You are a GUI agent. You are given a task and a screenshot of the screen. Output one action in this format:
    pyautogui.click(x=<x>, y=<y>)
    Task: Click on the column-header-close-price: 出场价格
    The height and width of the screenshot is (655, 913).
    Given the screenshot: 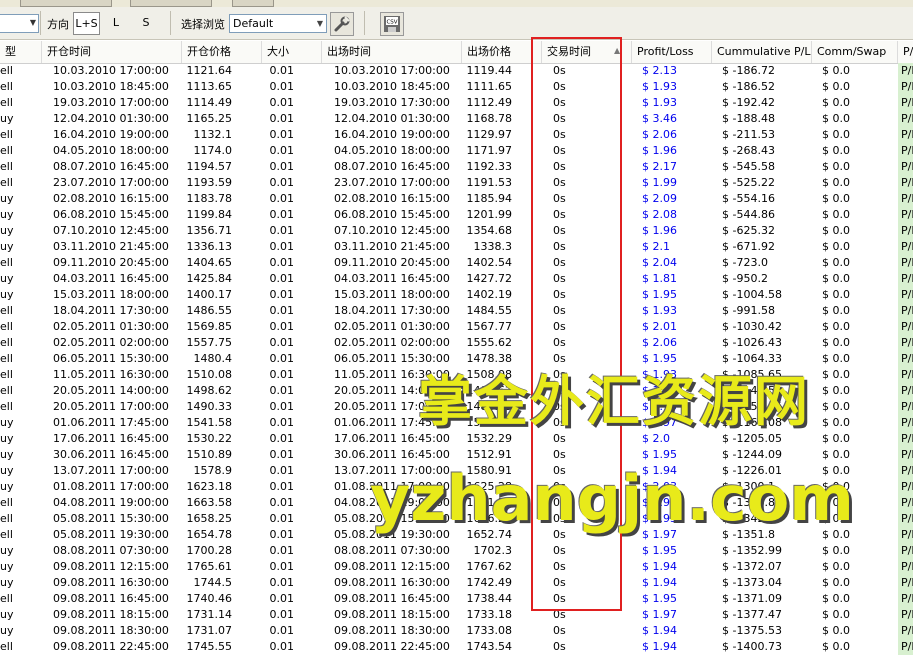 What is the action you would take?
    pyautogui.click(x=502, y=52)
    